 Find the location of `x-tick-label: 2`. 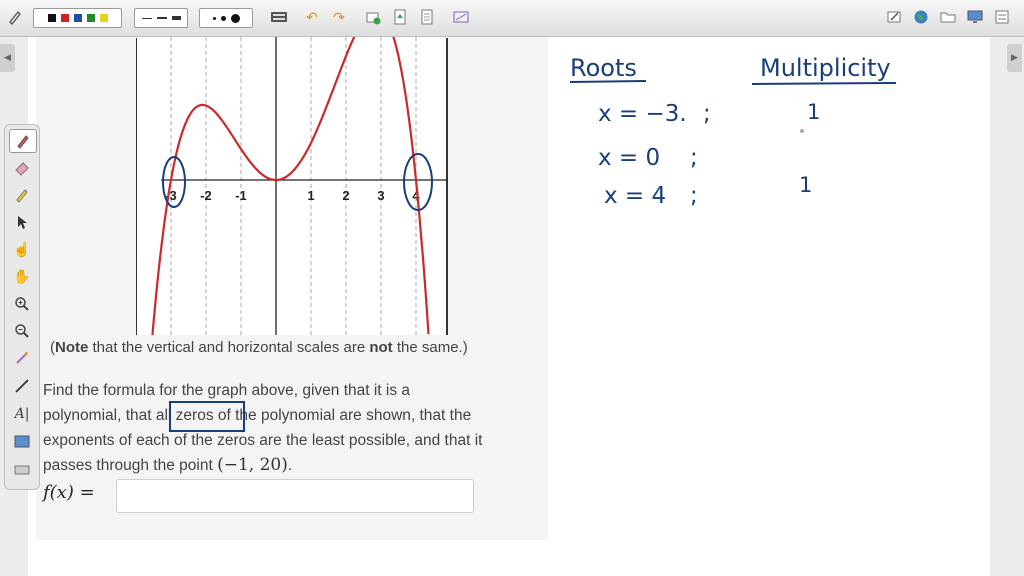

x-tick-label: 2 is located at coordinates (345, 195).